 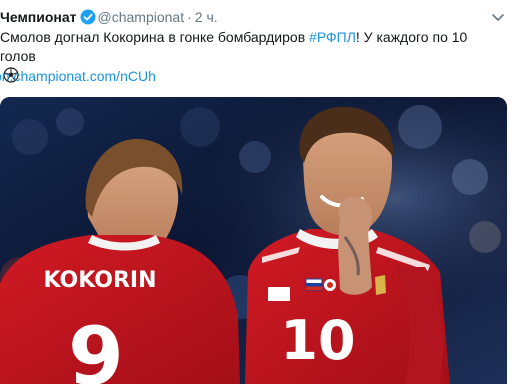 I want to click on tweet-timestamp: 2 ч., so click(x=206, y=17).